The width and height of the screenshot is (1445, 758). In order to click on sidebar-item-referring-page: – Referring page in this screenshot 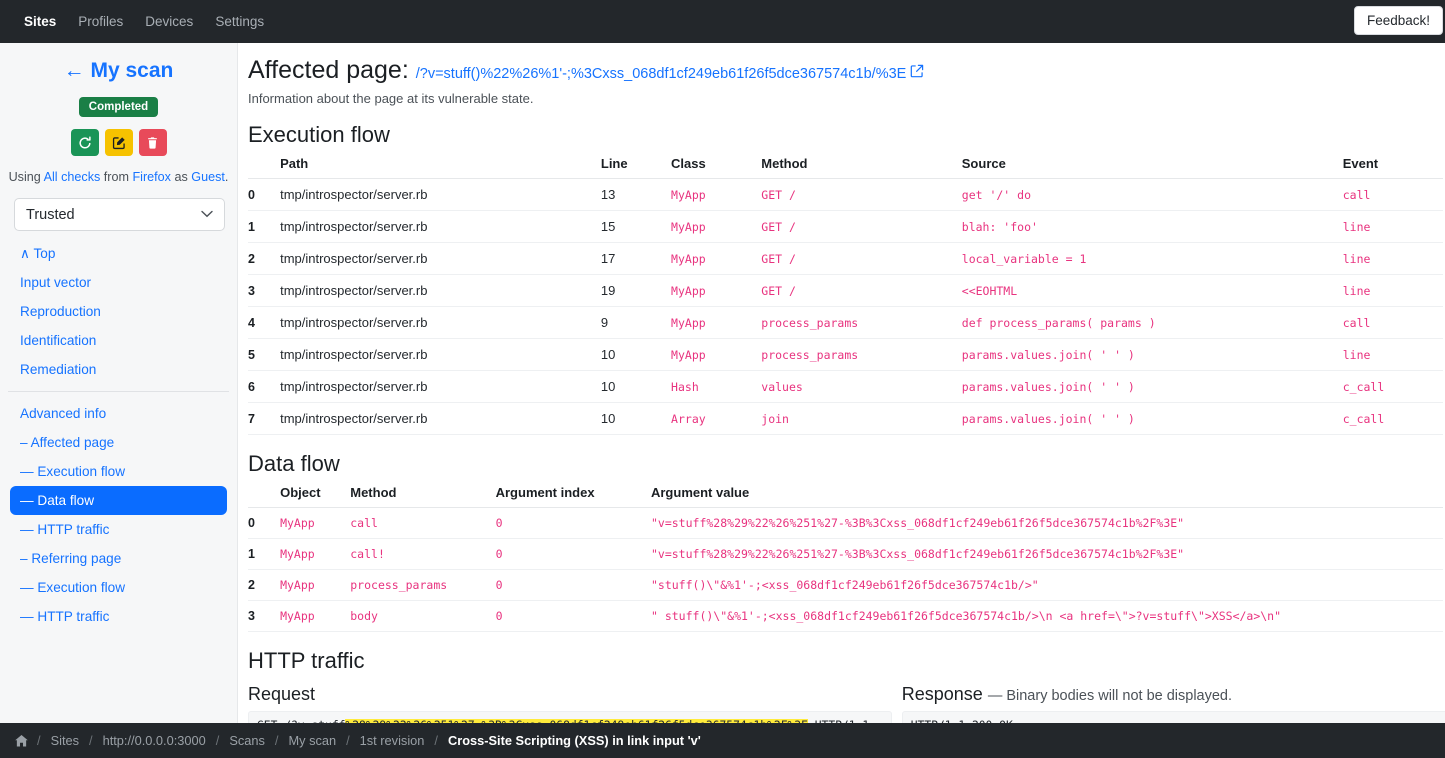, I will do `click(118, 558)`.